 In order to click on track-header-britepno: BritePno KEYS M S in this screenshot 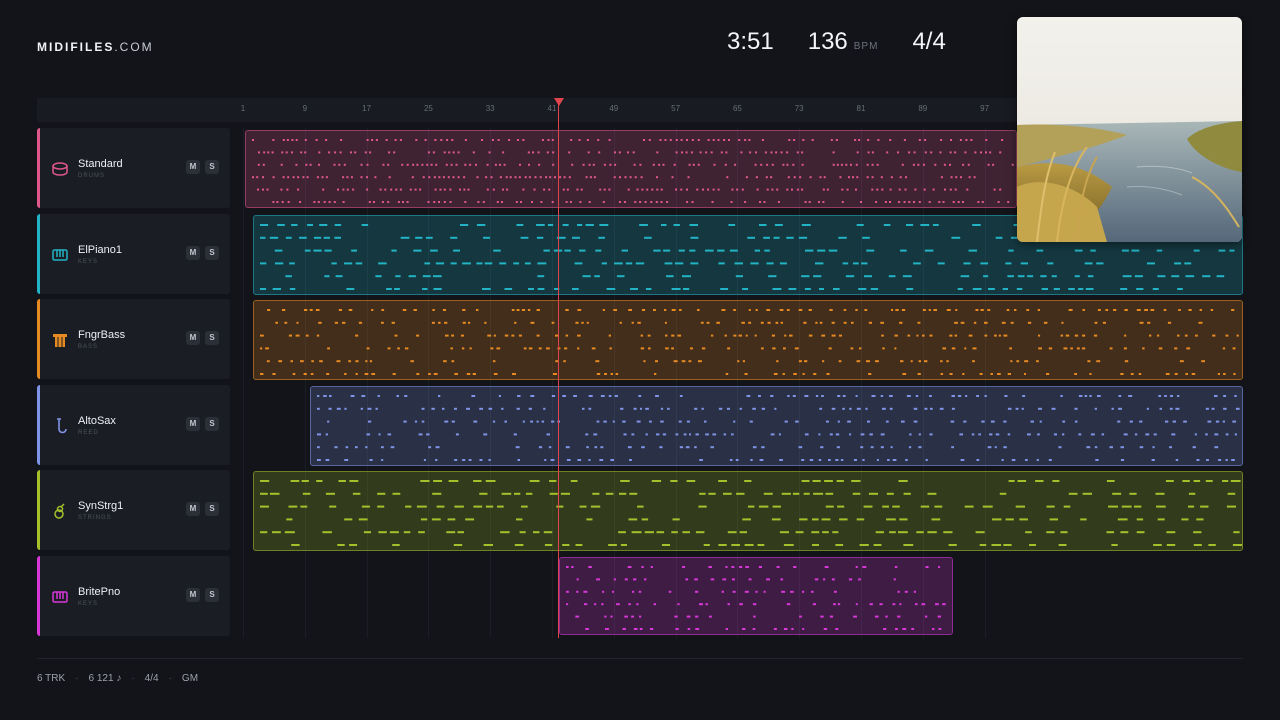, I will do `click(133, 596)`.